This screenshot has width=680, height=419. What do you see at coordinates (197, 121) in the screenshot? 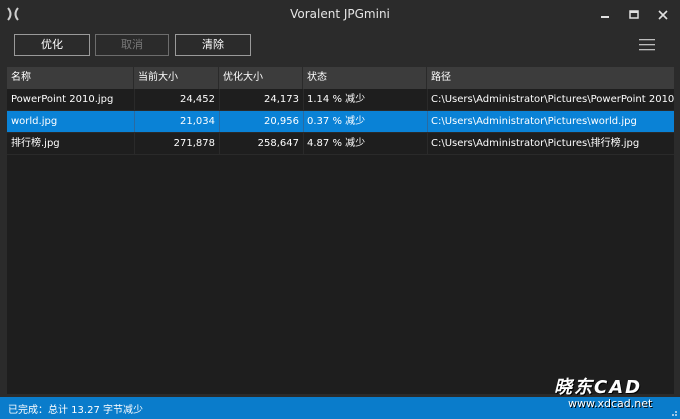
I see `cell-current-size: 21,034` at bounding box center [197, 121].